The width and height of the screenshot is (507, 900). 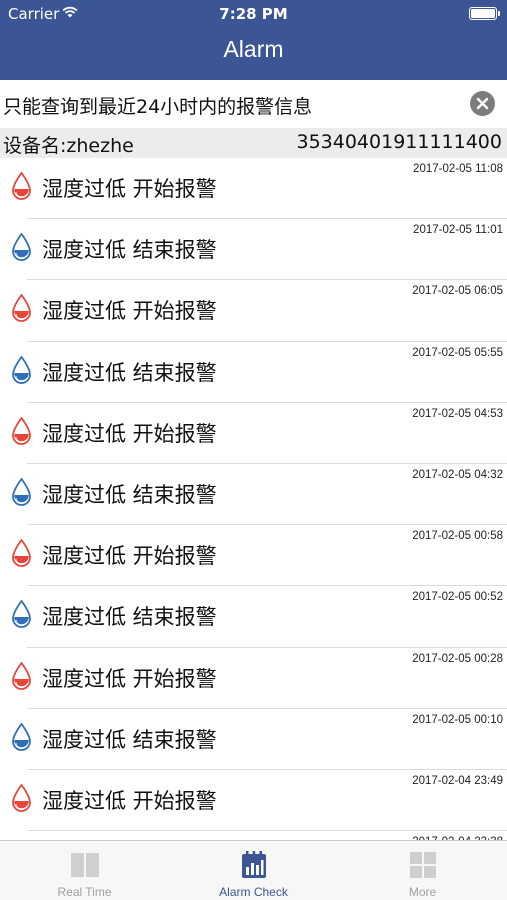 I want to click on close-banner-button, so click(x=482, y=103).